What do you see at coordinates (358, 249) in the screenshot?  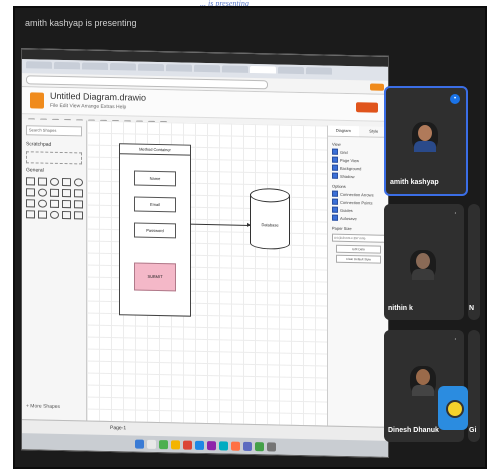 I see `edit-data-button: Edit Data` at bounding box center [358, 249].